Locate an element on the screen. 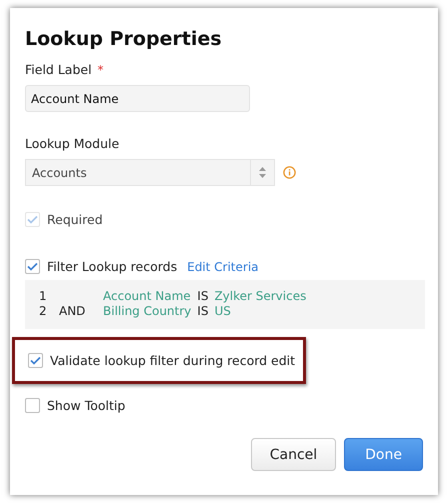 The image size is (448, 503). checkbox-label: Validate lookup filter during record edit is located at coordinates (173, 360).